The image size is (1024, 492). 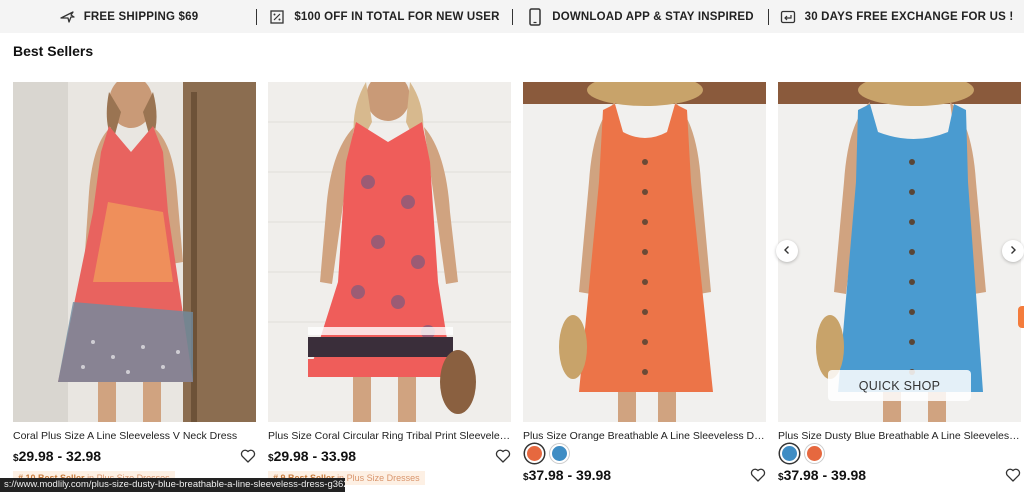 I want to click on carousel-prev-button, so click(x=787, y=251).